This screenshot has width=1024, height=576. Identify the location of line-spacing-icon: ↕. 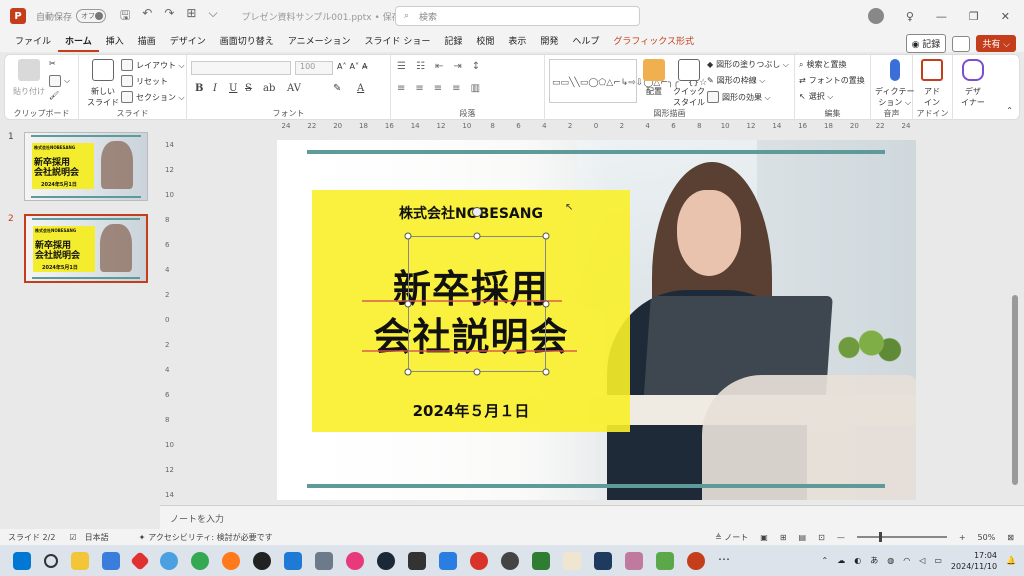
(476, 66).